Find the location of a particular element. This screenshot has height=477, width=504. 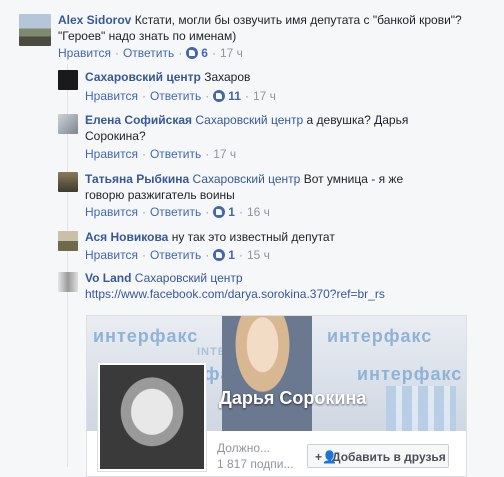

reply-author: Сахаровский центр is located at coordinates (143, 77).